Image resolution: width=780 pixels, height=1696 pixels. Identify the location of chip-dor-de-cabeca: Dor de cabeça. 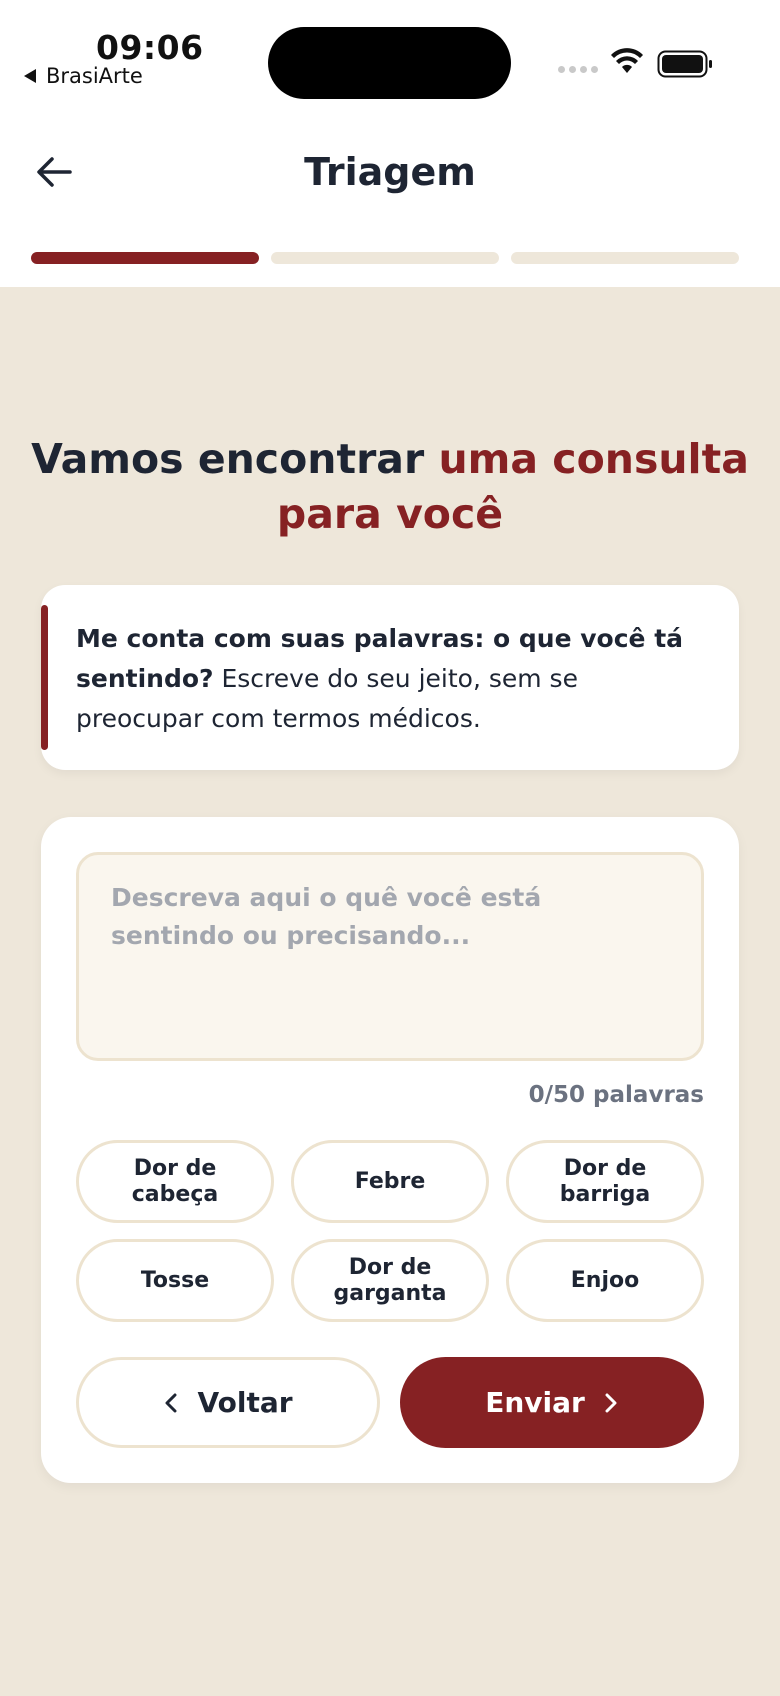
(175, 1181).